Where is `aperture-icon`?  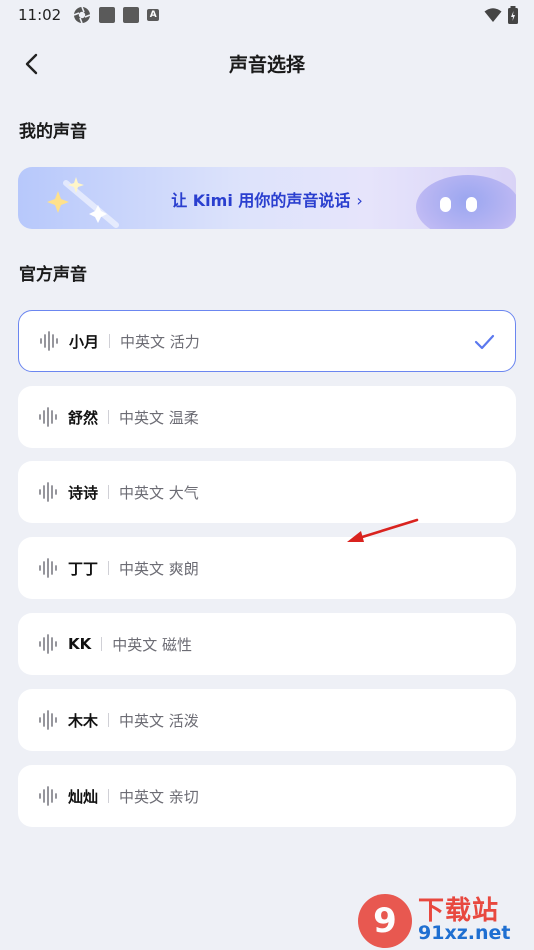
aperture-icon is located at coordinates (82, 15).